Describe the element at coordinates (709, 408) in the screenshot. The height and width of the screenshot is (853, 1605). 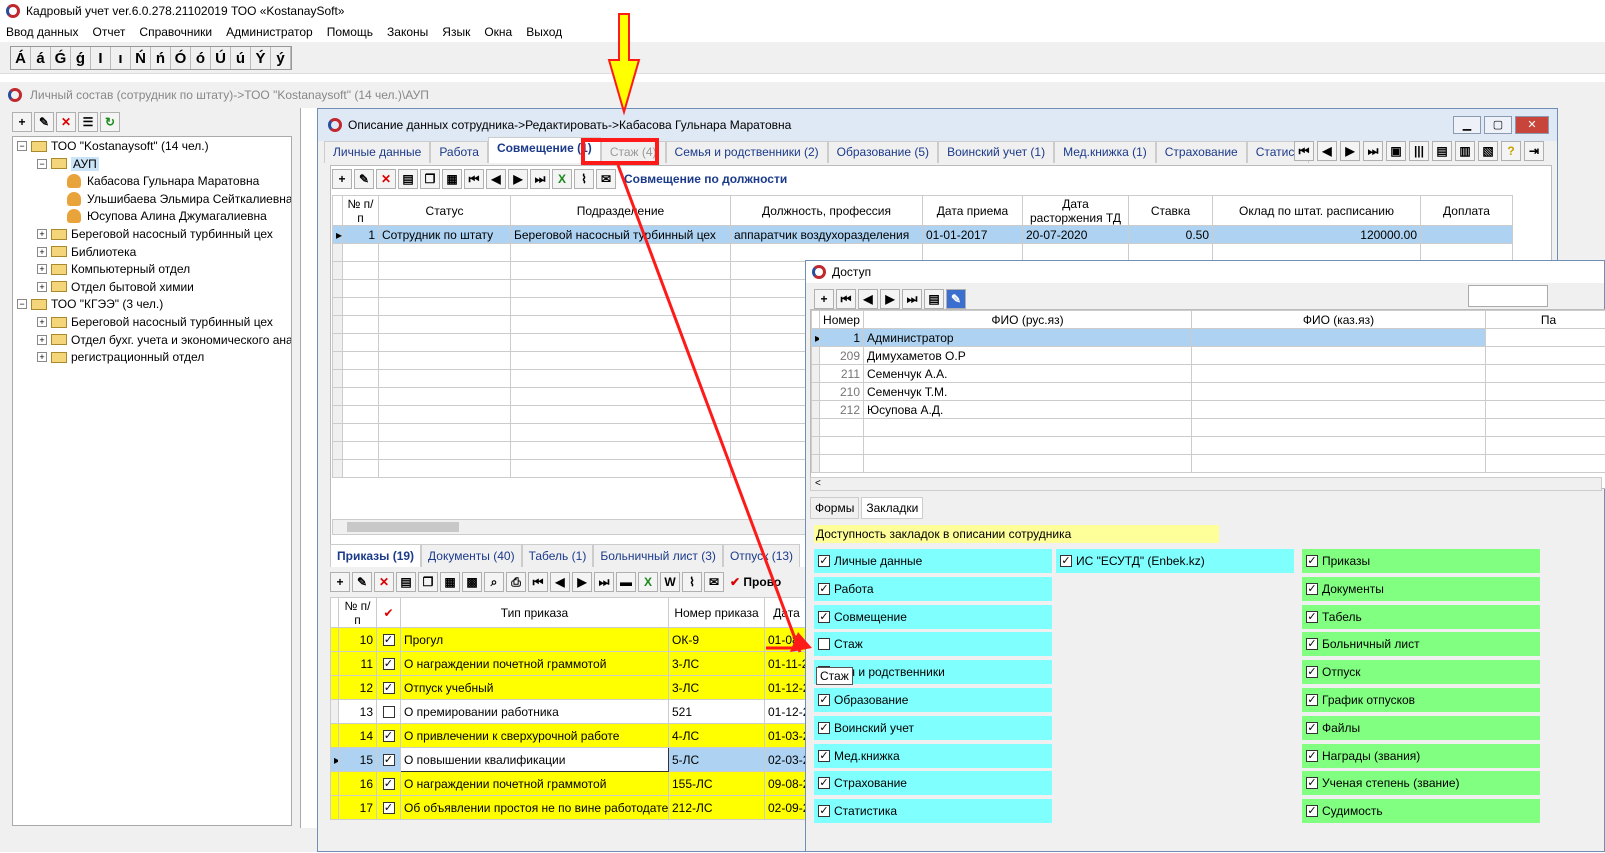
I see `red-arrow-line` at that location.